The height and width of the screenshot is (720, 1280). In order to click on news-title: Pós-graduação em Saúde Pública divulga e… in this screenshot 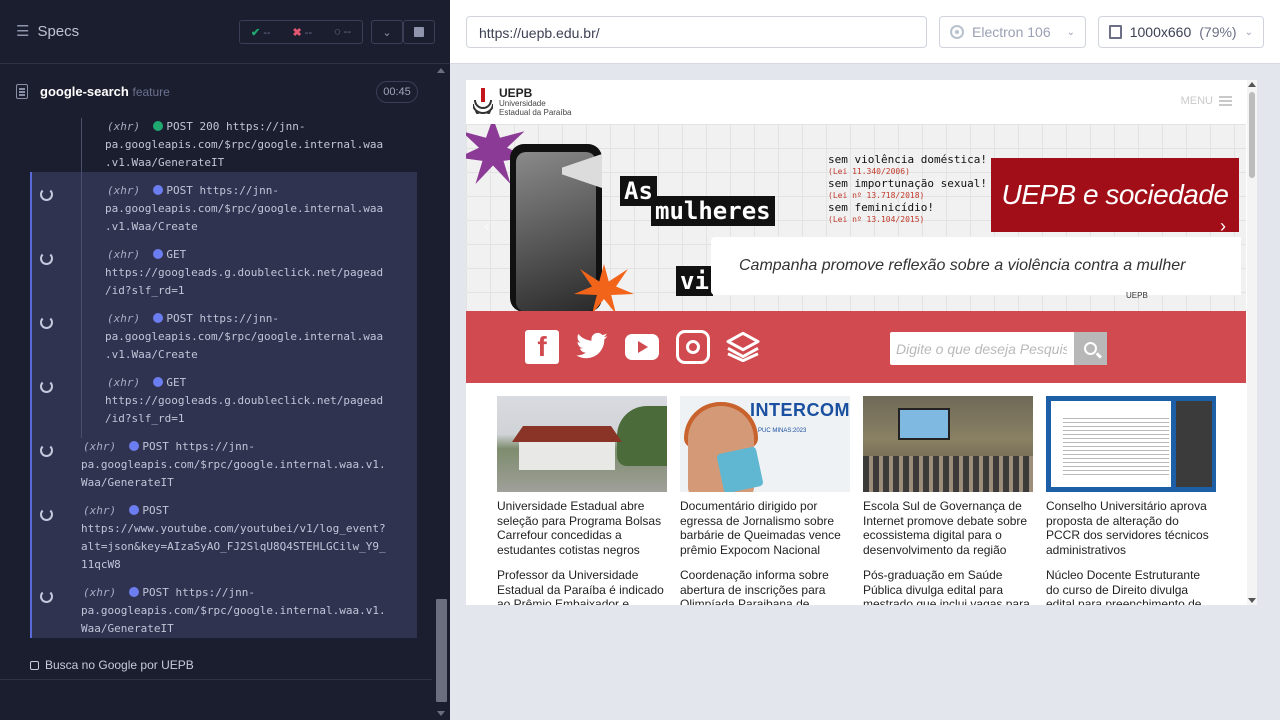, I will do `click(948, 586)`.